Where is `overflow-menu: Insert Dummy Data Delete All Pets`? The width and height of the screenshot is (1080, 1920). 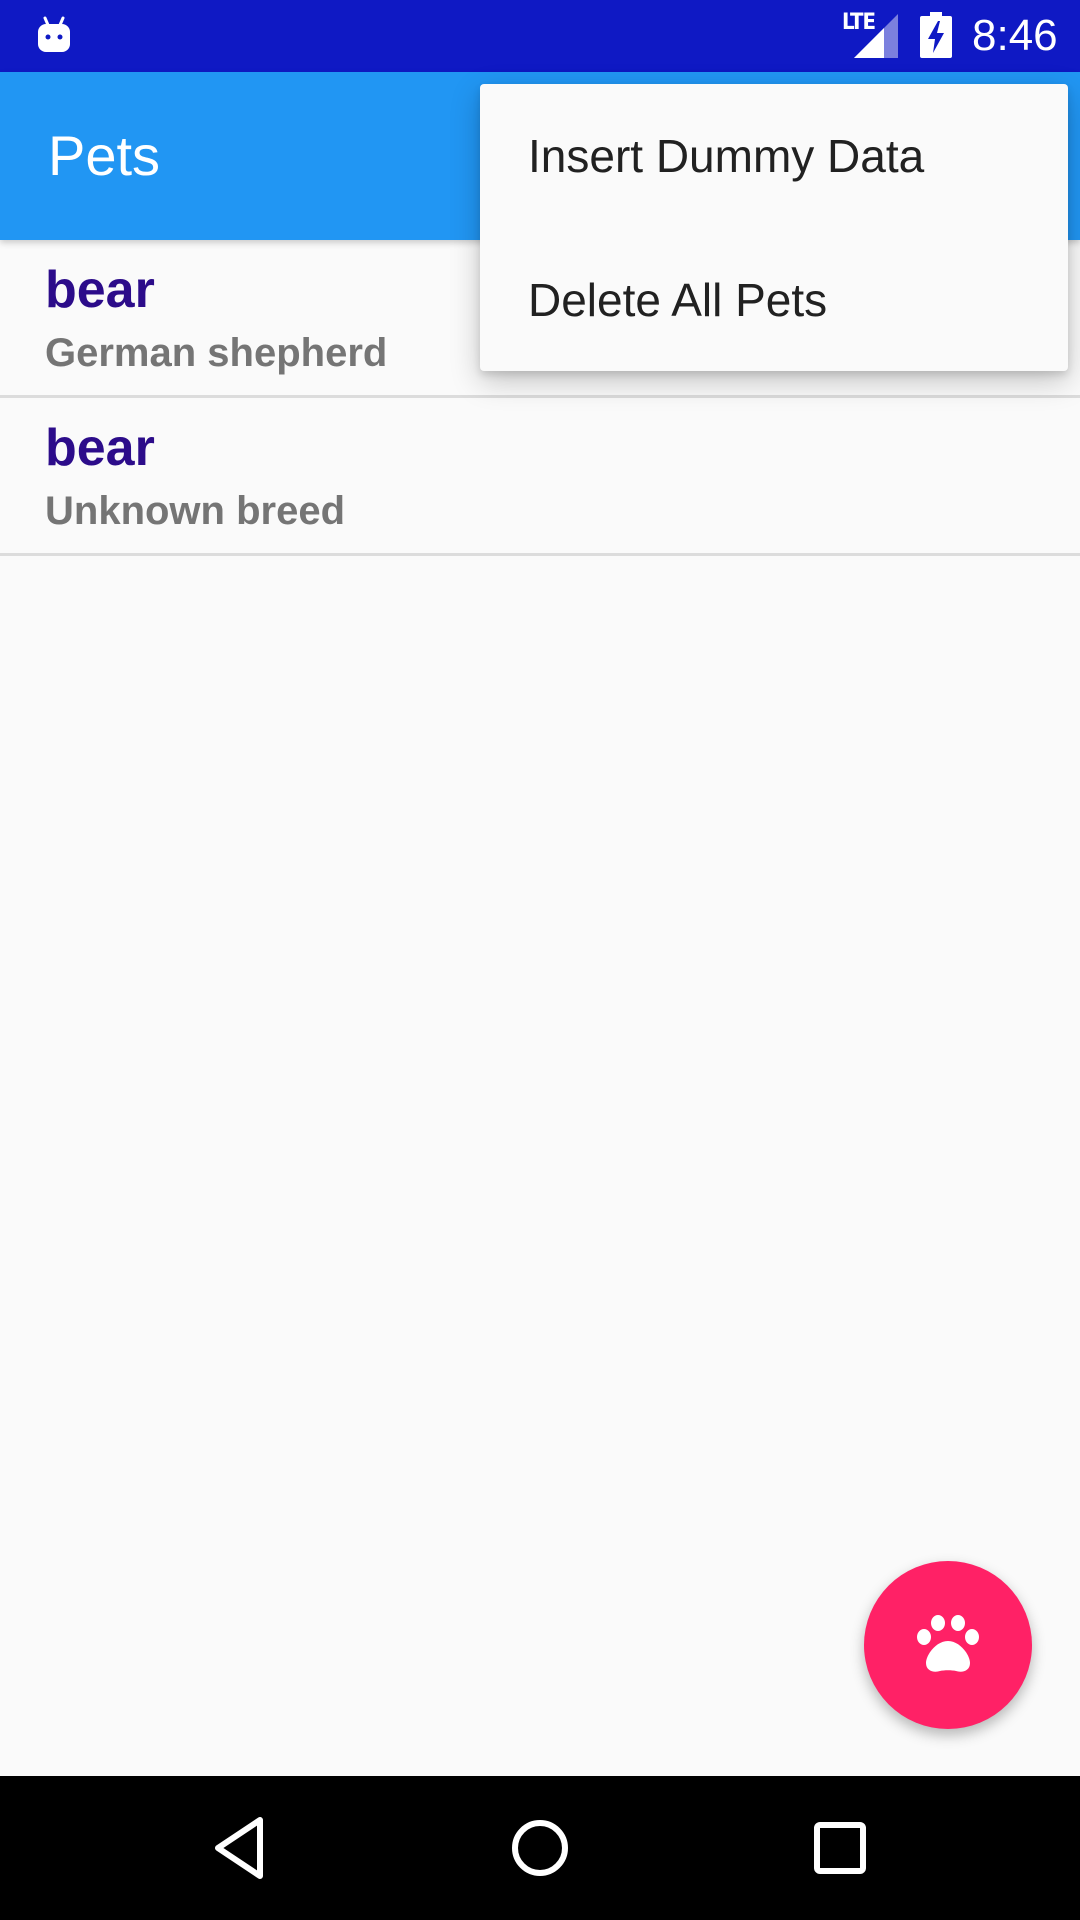
overflow-menu: Insert Dummy Data Delete All Pets is located at coordinates (774, 227).